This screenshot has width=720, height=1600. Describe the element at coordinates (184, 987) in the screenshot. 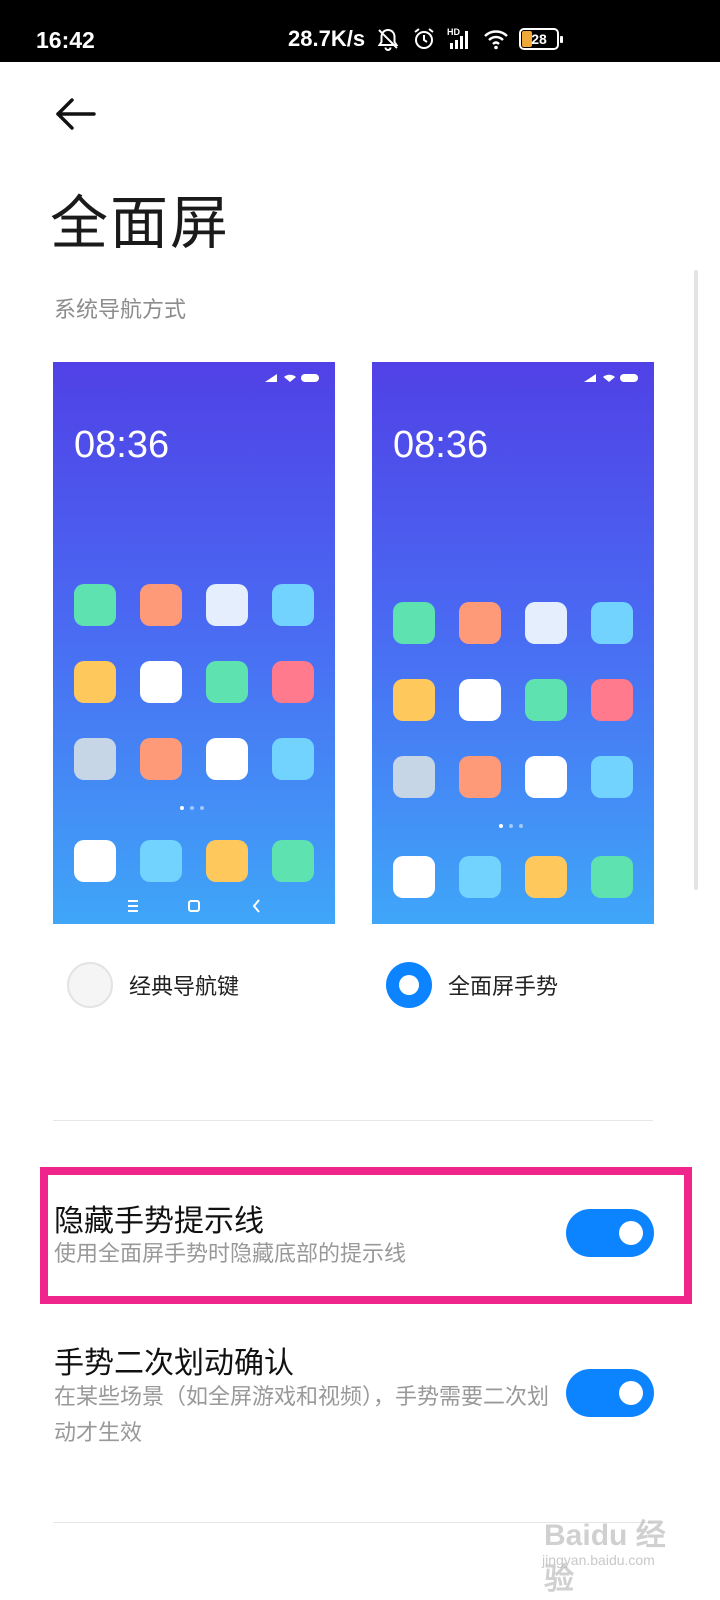

I see `radio-label: 经典导航键` at that location.